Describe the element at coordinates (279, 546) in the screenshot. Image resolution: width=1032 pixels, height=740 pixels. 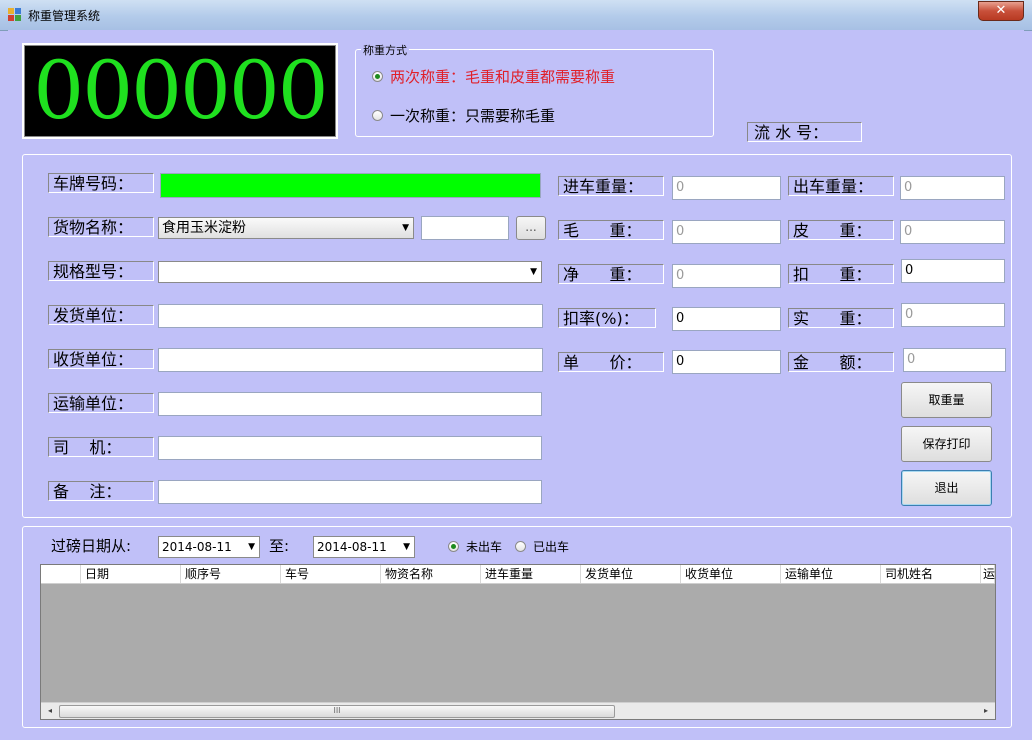
I see `to-label: 至:` at that location.